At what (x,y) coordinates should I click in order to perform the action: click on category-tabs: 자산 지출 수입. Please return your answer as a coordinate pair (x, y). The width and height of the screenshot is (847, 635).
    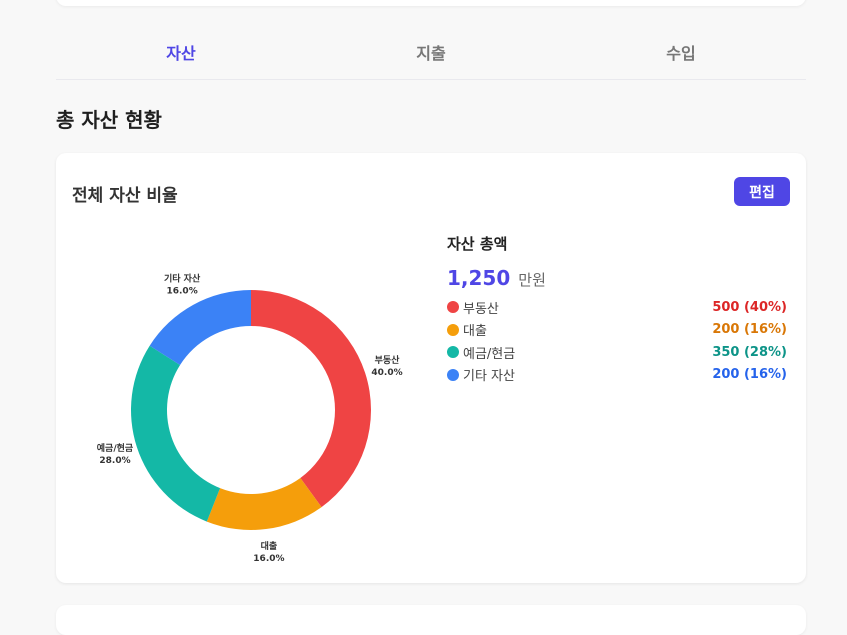
    Looking at the image, I should click on (431, 57).